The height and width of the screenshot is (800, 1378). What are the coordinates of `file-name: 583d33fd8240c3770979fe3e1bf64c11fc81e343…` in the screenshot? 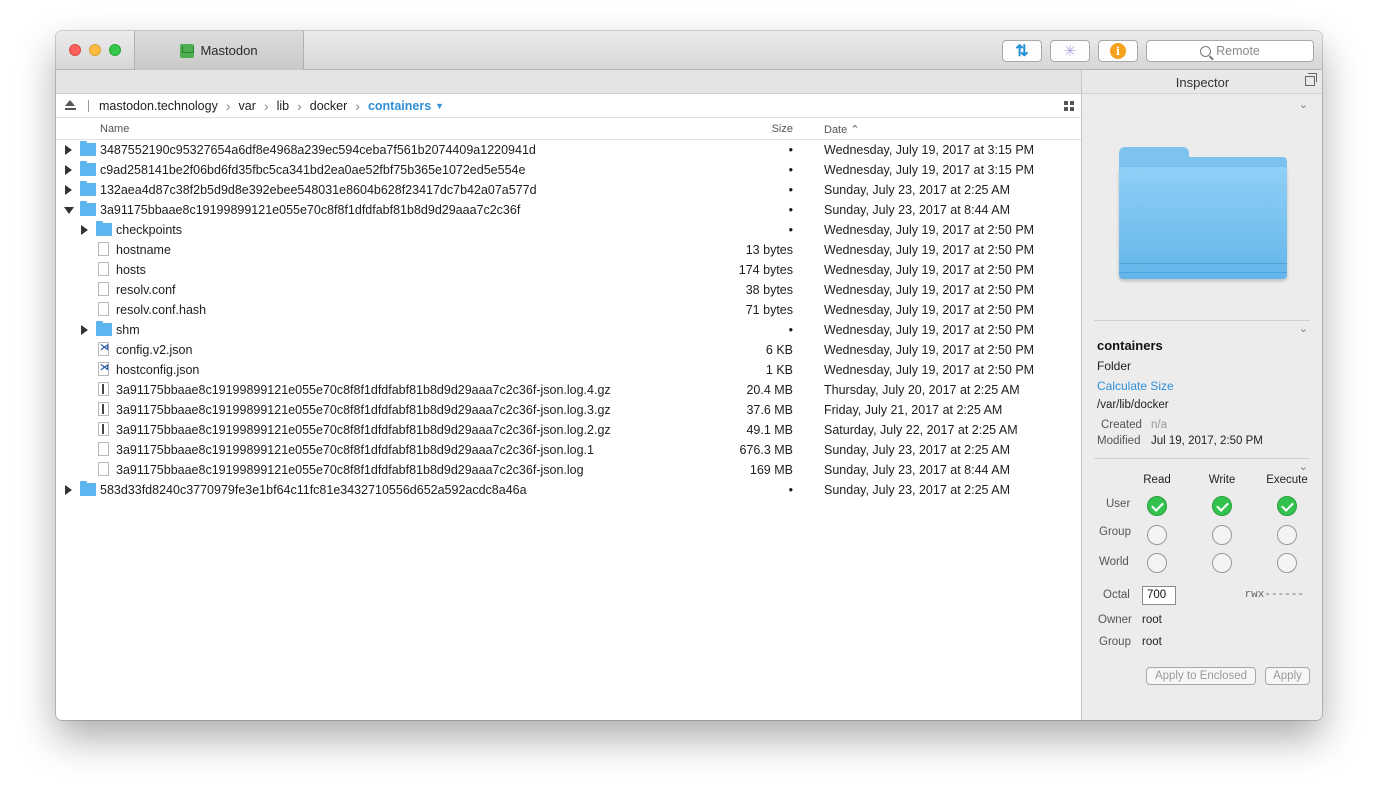 It's located at (313, 490).